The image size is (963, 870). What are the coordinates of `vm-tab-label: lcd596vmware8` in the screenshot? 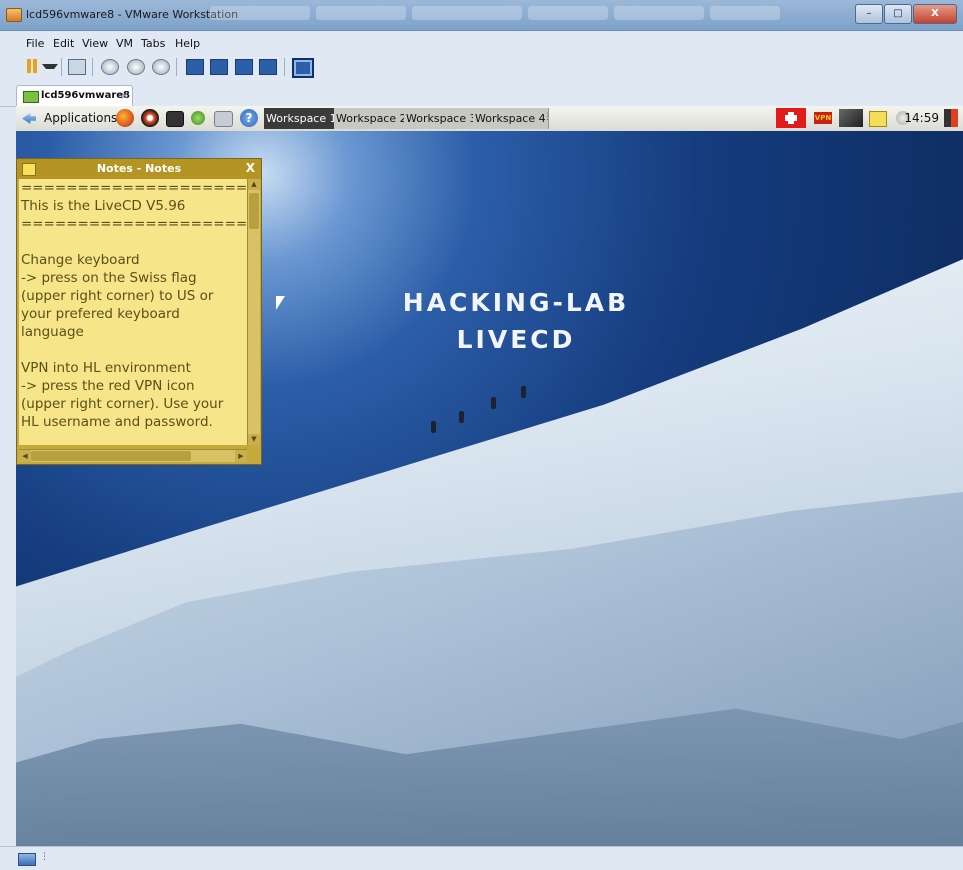 It's located at (85, 95).